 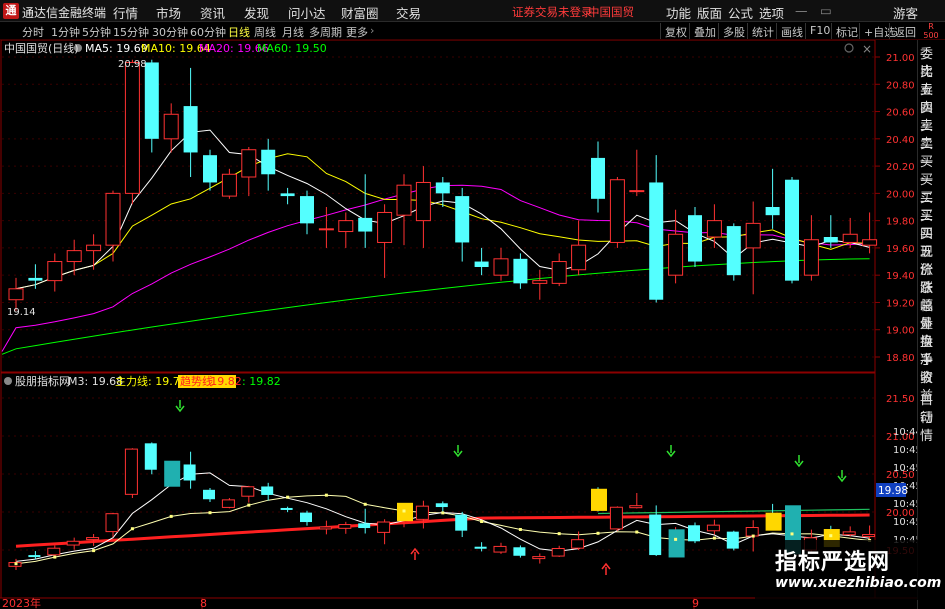 What do you see at coordinates (846, 31) in the screenshot?
I see `biaoji-button: 标记` at bounding box center [846, 31].